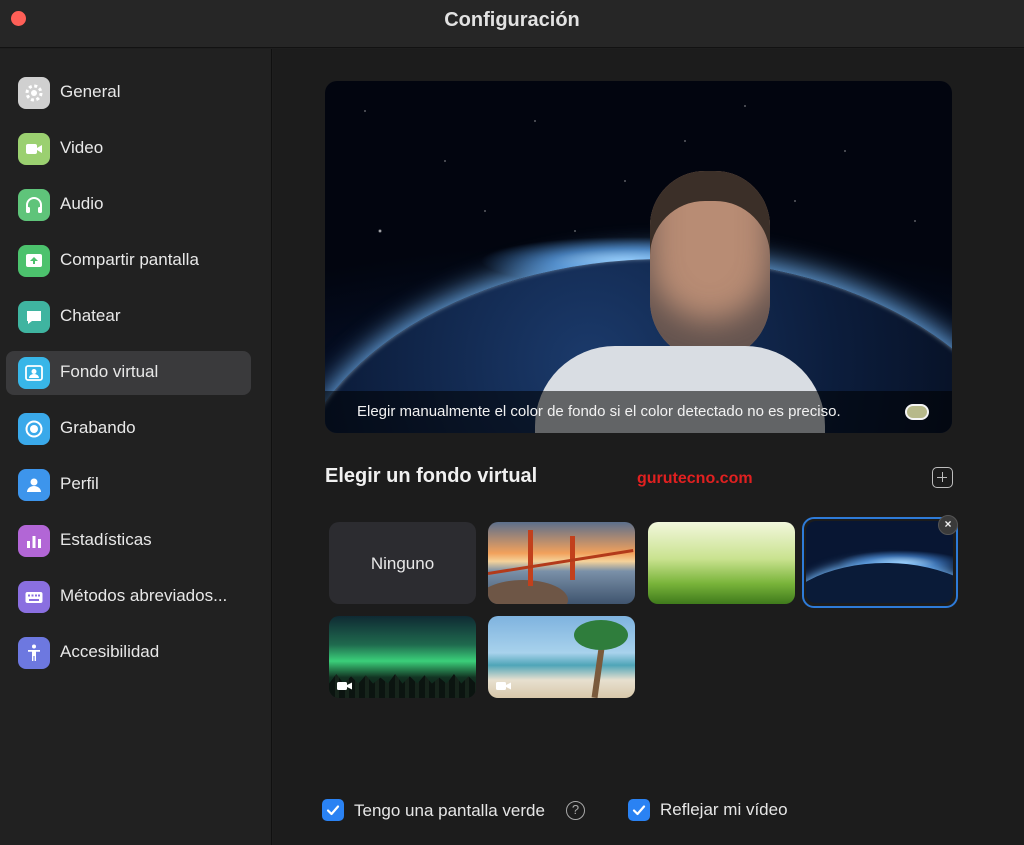  What do you see at coordinates (34, 93) in the screenshot?
I see `gear-icon` at bounding box center [34, 93].